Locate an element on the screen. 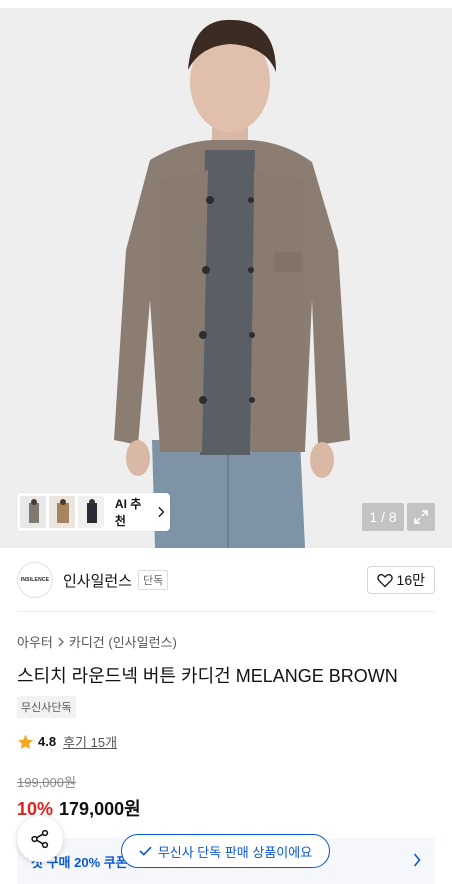 The image size is (452, 884). brand-logo: INSILENCE is located at coordinates (35, 580).